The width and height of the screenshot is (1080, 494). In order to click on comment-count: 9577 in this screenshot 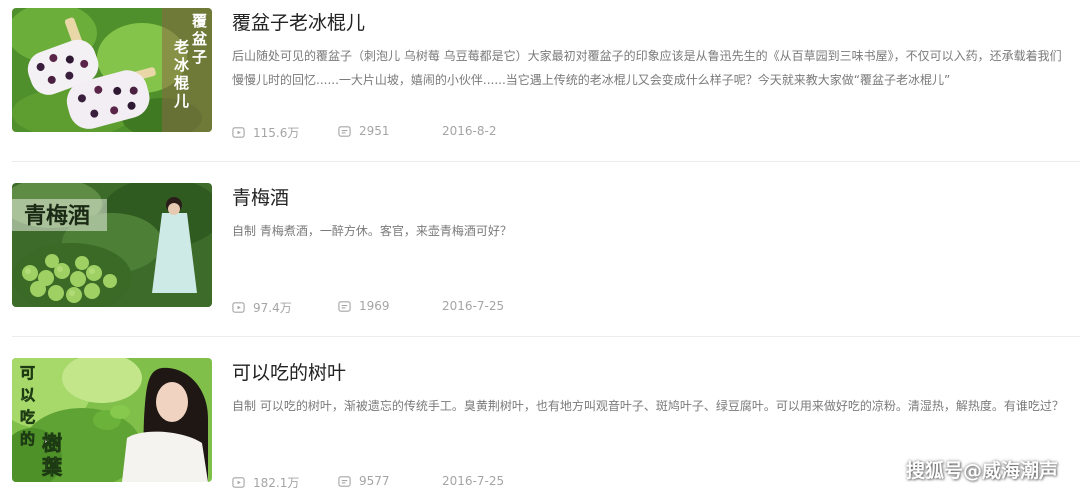, I will do `click(364, 481)`.